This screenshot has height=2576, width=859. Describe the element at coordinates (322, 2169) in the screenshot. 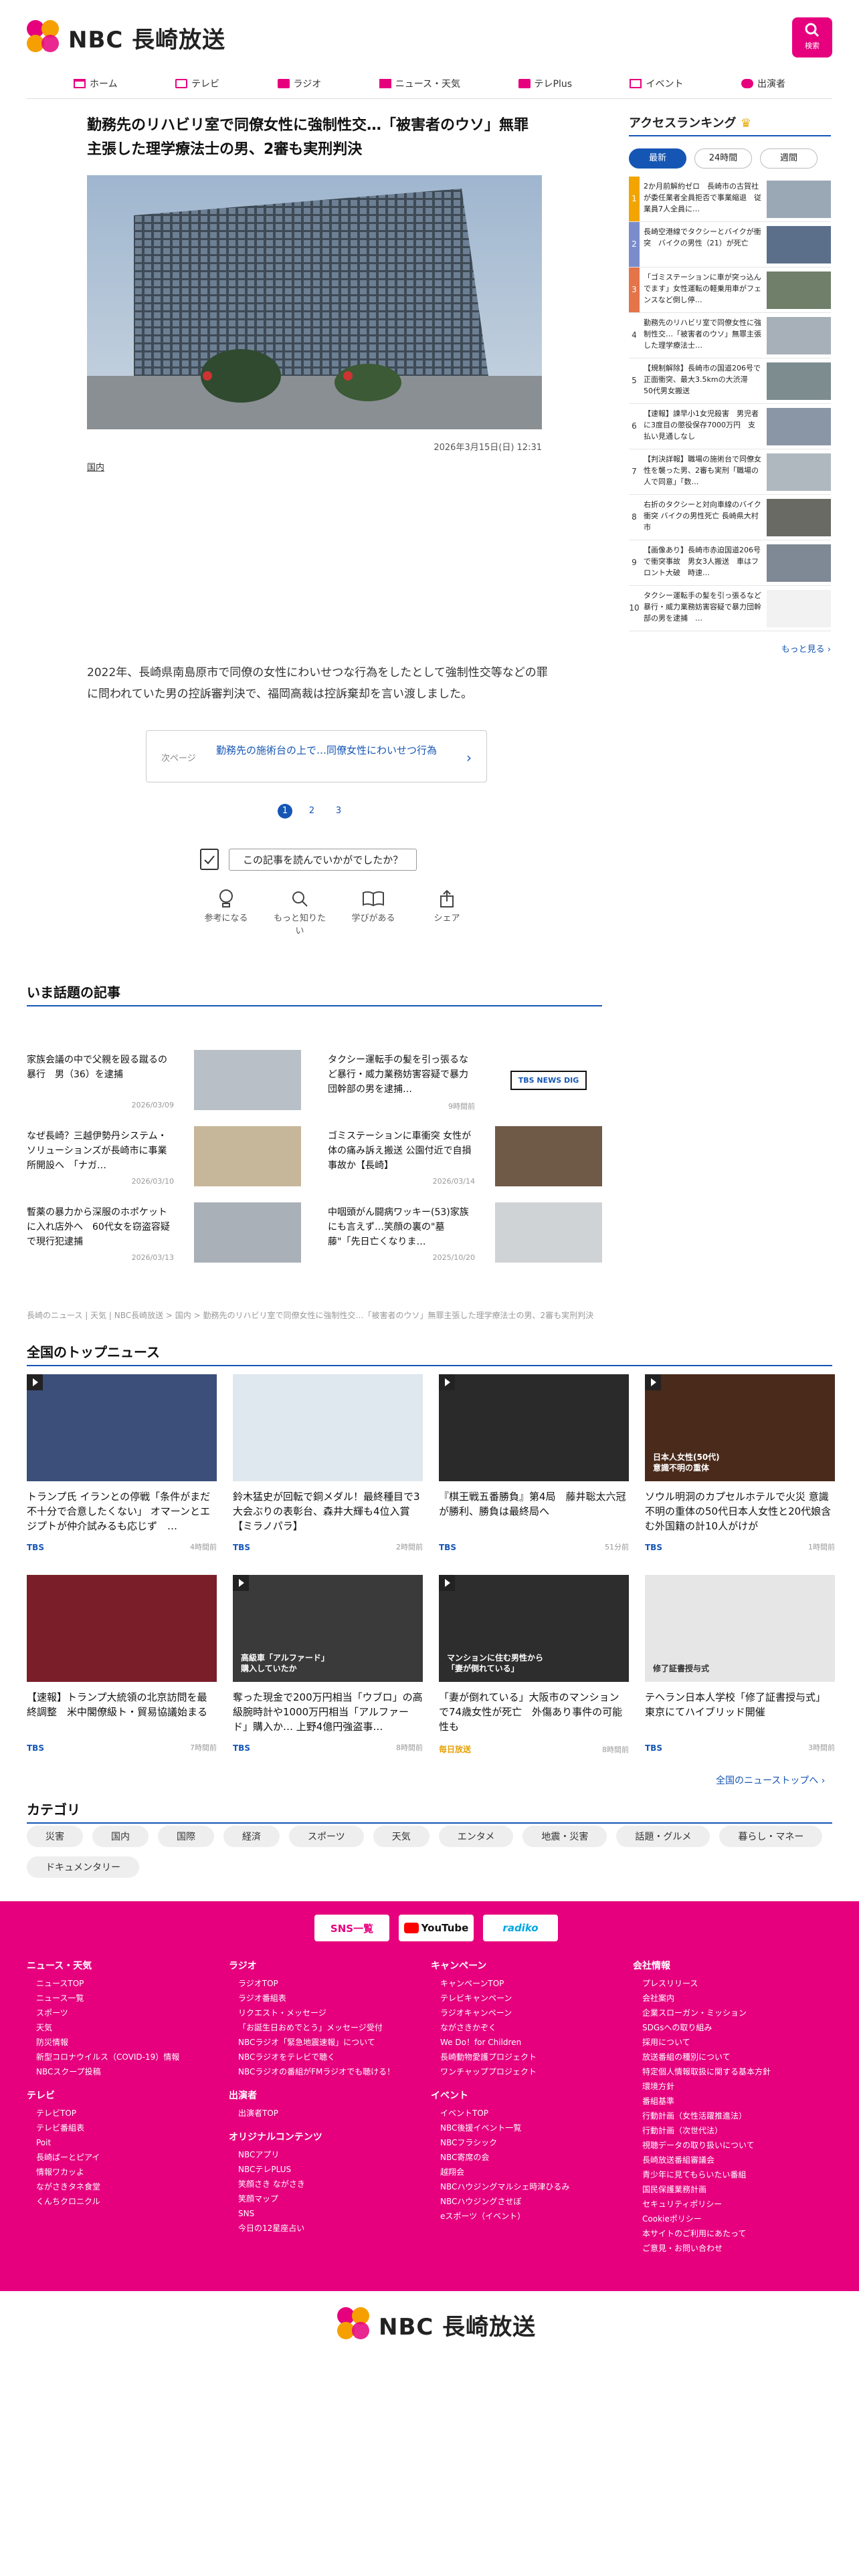

I see `footer-link: NBCテレPLUS` at that location.